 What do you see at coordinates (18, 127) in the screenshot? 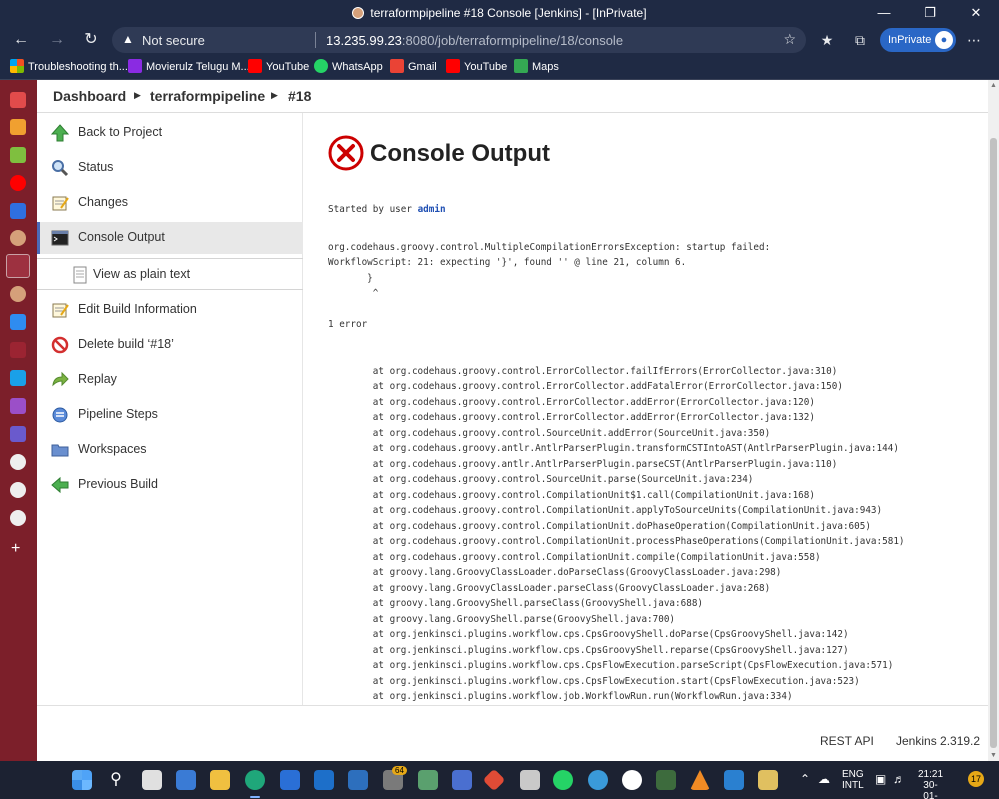
I see `shopping-icon` at bounding box center [18, 127].